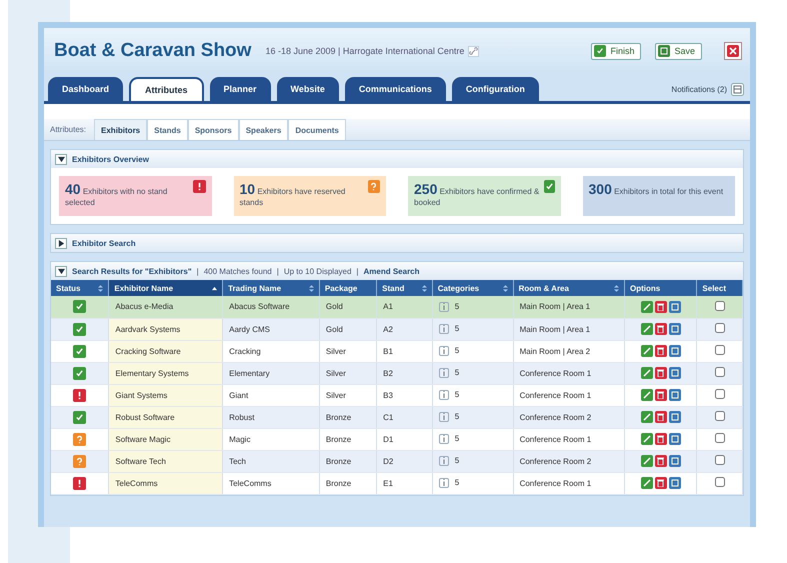  I want to click on column-header: Select, so click(719, 288).